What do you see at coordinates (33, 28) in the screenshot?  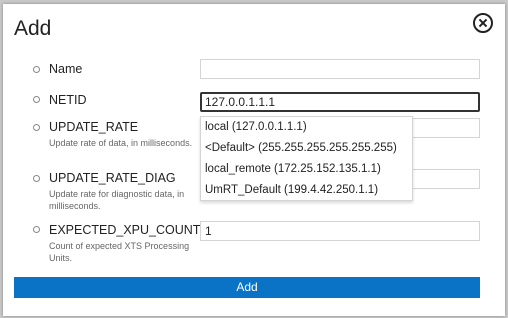 I see `dialog-title: Add` at bounding box center [33, 28].